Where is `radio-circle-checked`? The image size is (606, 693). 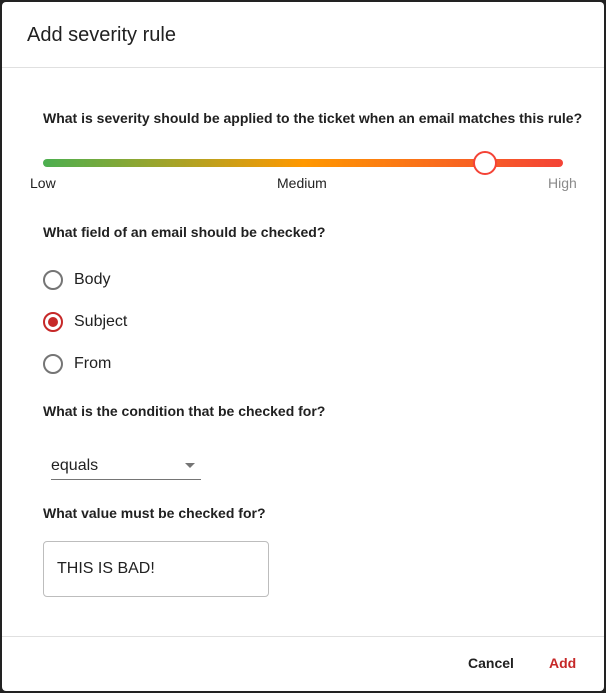
radio-circle-checked is located at coordinates (53, 322).